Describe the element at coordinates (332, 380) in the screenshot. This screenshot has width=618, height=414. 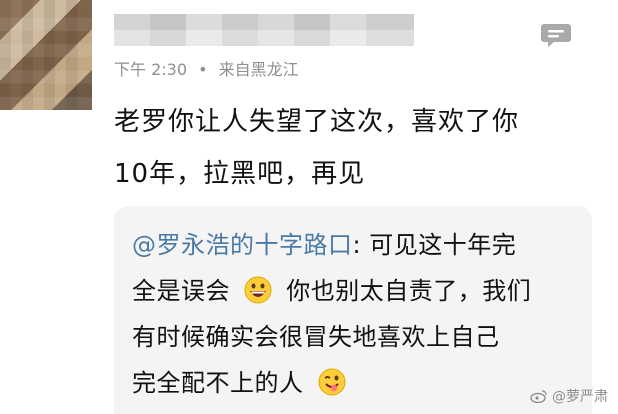
I see `winking-tongue-emoji-icon` at that location.